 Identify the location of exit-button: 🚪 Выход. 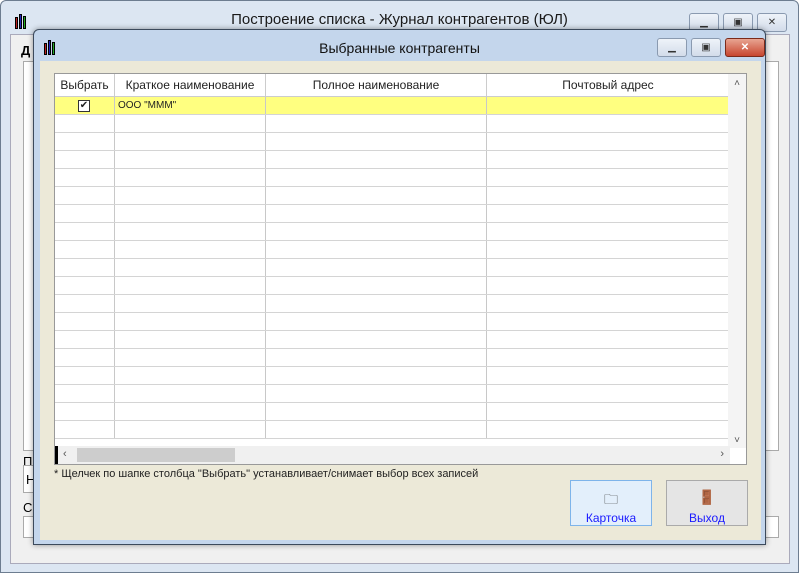
(707, 503).